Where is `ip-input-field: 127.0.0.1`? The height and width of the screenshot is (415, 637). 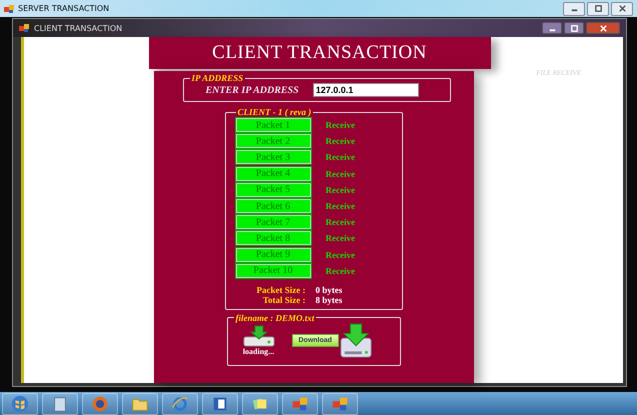
ip-input-field: 127.0.0.1 is located at coordinates (365, 90).